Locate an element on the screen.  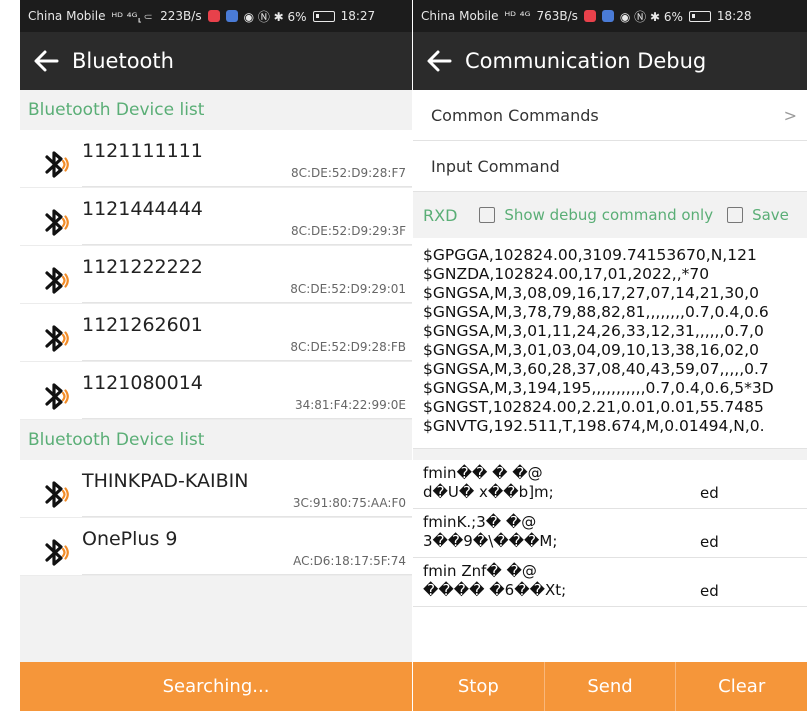
binary-line: fmin�� � �@ is located at coordinates (483, 473).